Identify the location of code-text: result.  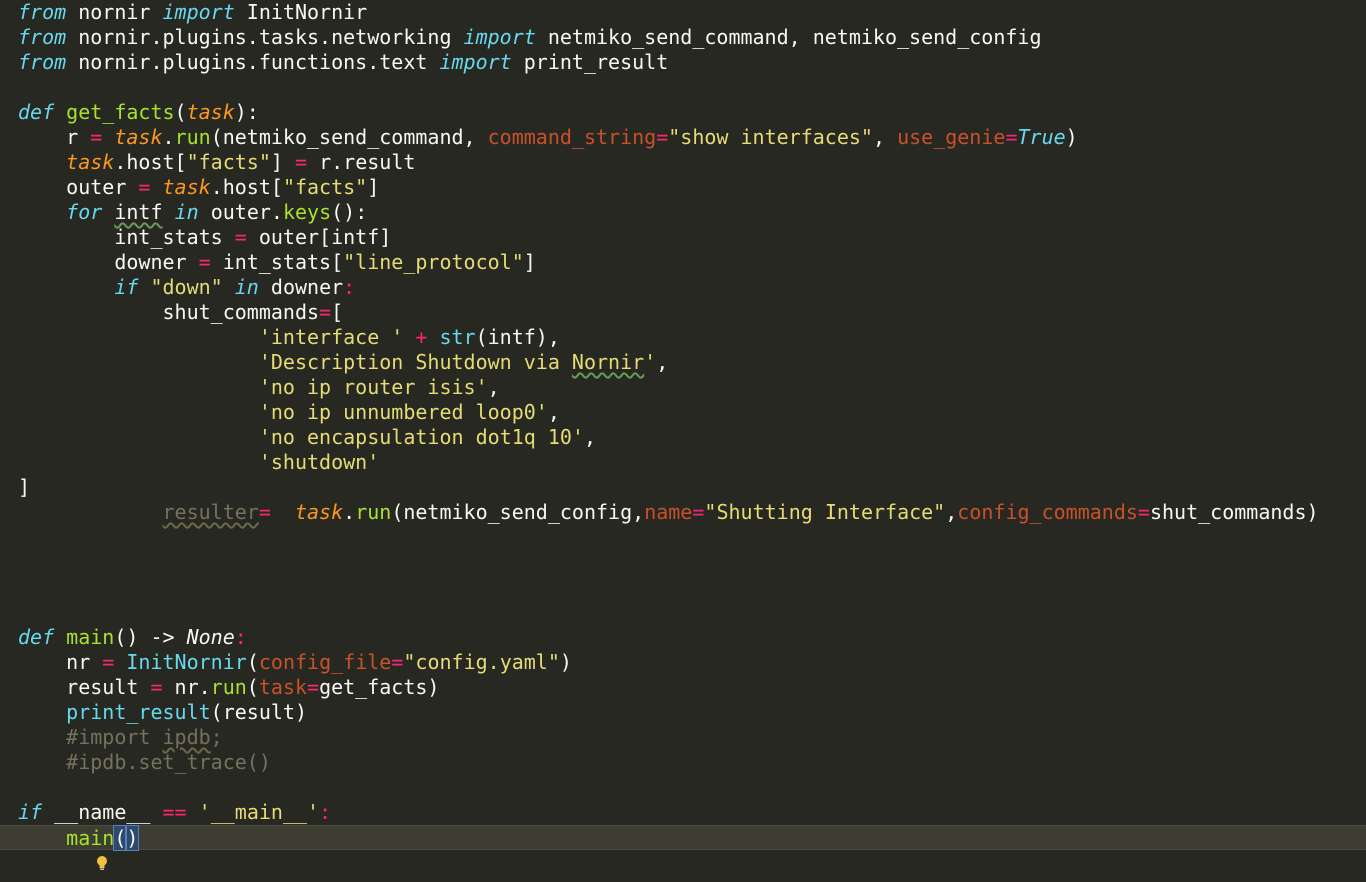
(84, 687).